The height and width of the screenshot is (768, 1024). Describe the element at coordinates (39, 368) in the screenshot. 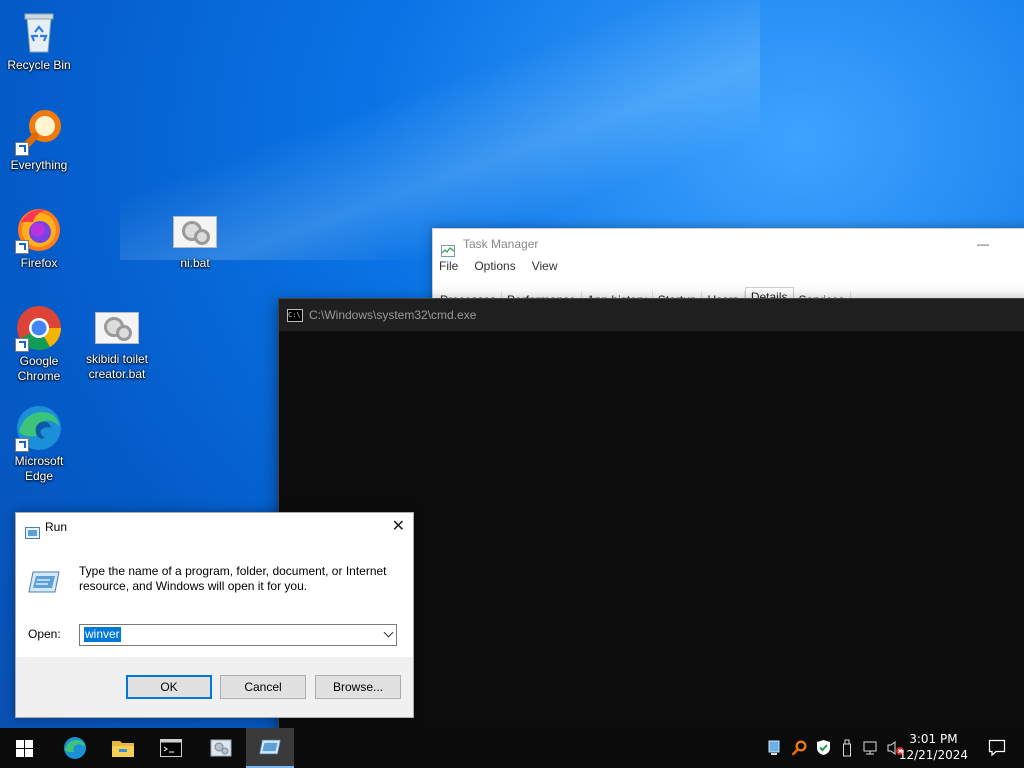

I see `desktop-icon-label: Google Chrome` at that location.